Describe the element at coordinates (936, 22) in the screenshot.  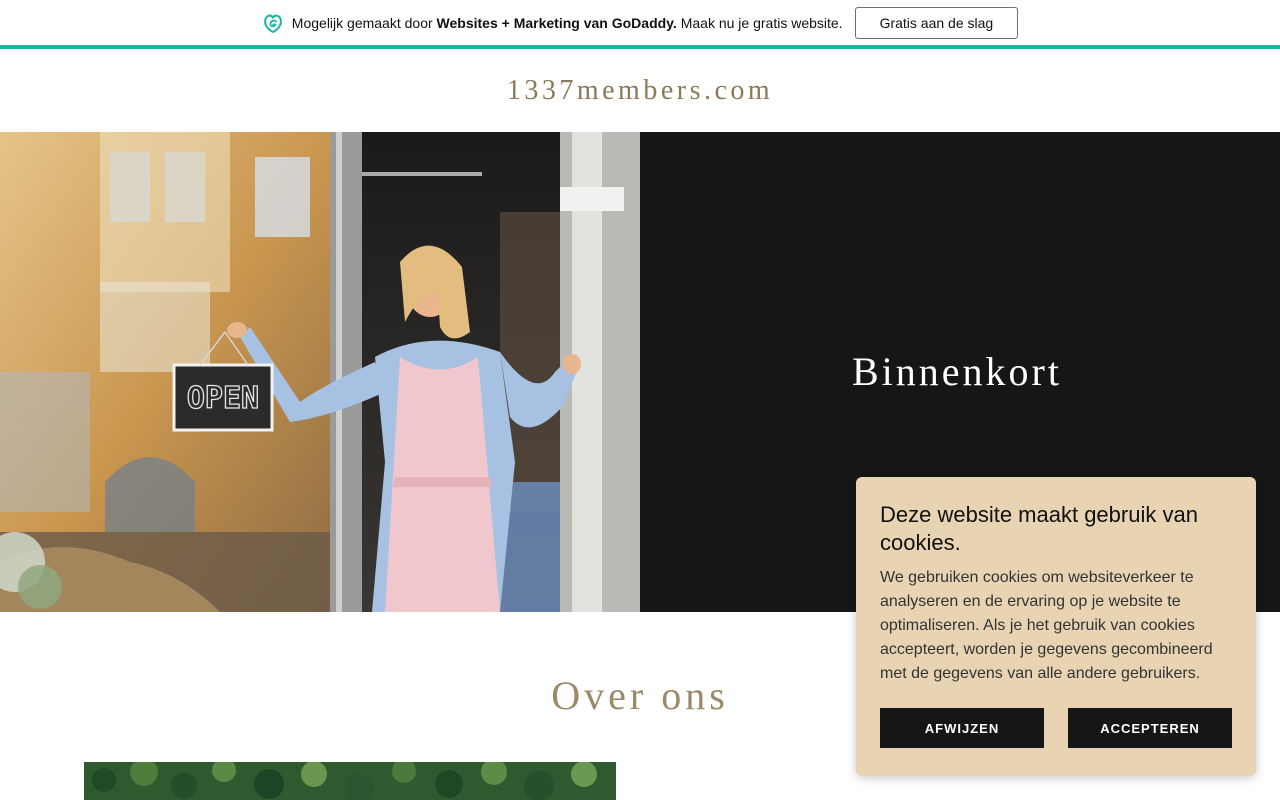
I see `get-started-button: Gratis aan de slag` at that location.